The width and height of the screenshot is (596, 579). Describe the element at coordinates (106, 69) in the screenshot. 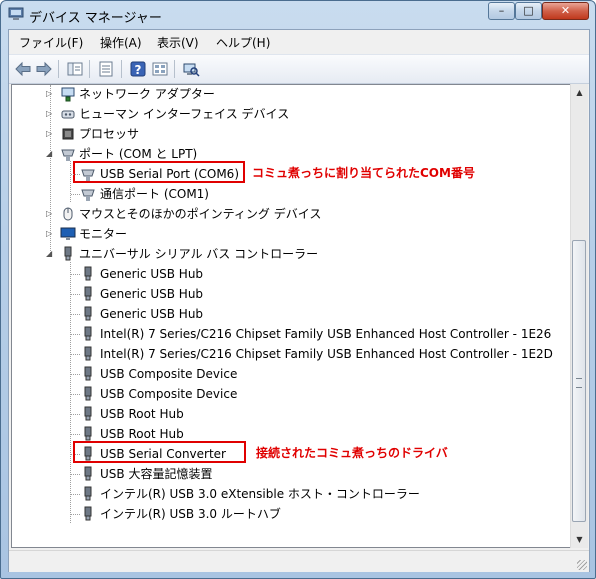

I see `properties-icon` at that location.